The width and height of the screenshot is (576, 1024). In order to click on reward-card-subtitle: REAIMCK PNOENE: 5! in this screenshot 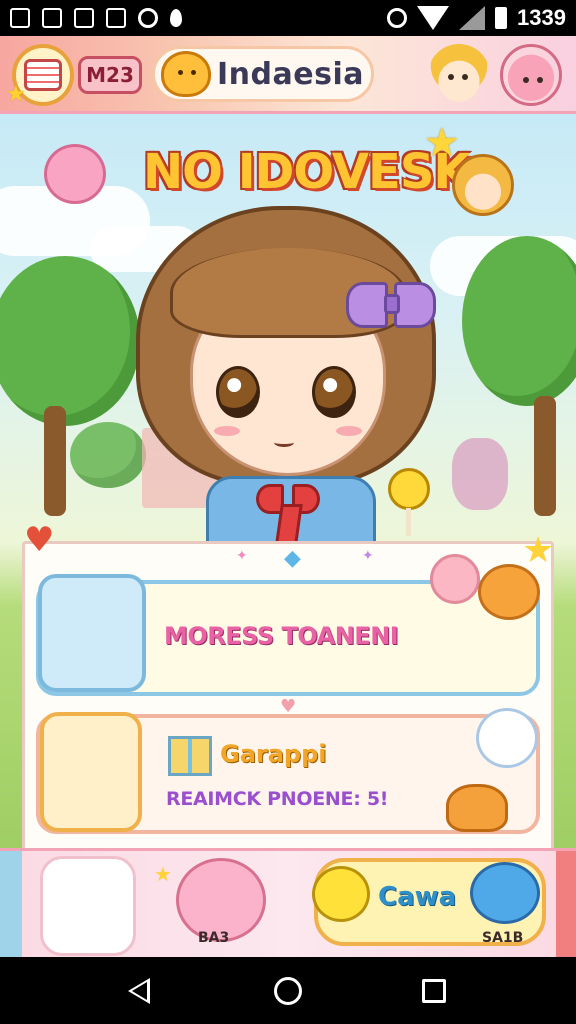, I will do `click(277, 799)`.